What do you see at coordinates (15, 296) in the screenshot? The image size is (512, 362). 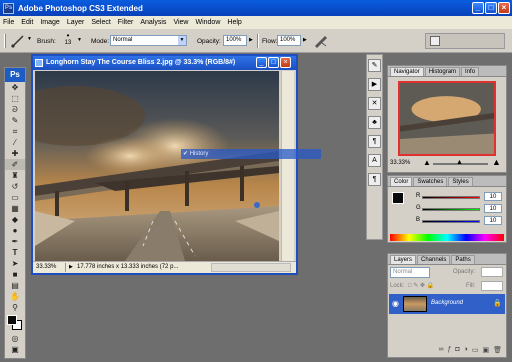 I see `hand-tool-icon: ✋` at bounding box center [15, 296].